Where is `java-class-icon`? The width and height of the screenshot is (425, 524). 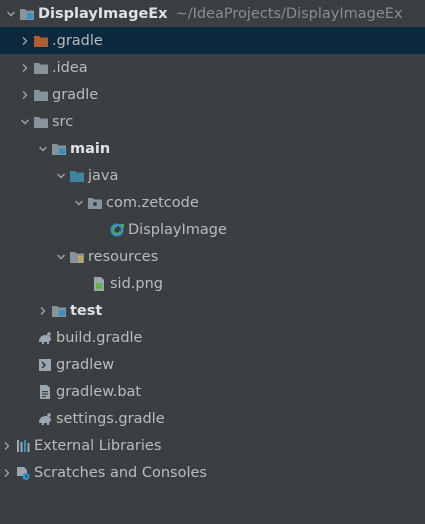 java-class-icon is located at coordinates (117, 230).